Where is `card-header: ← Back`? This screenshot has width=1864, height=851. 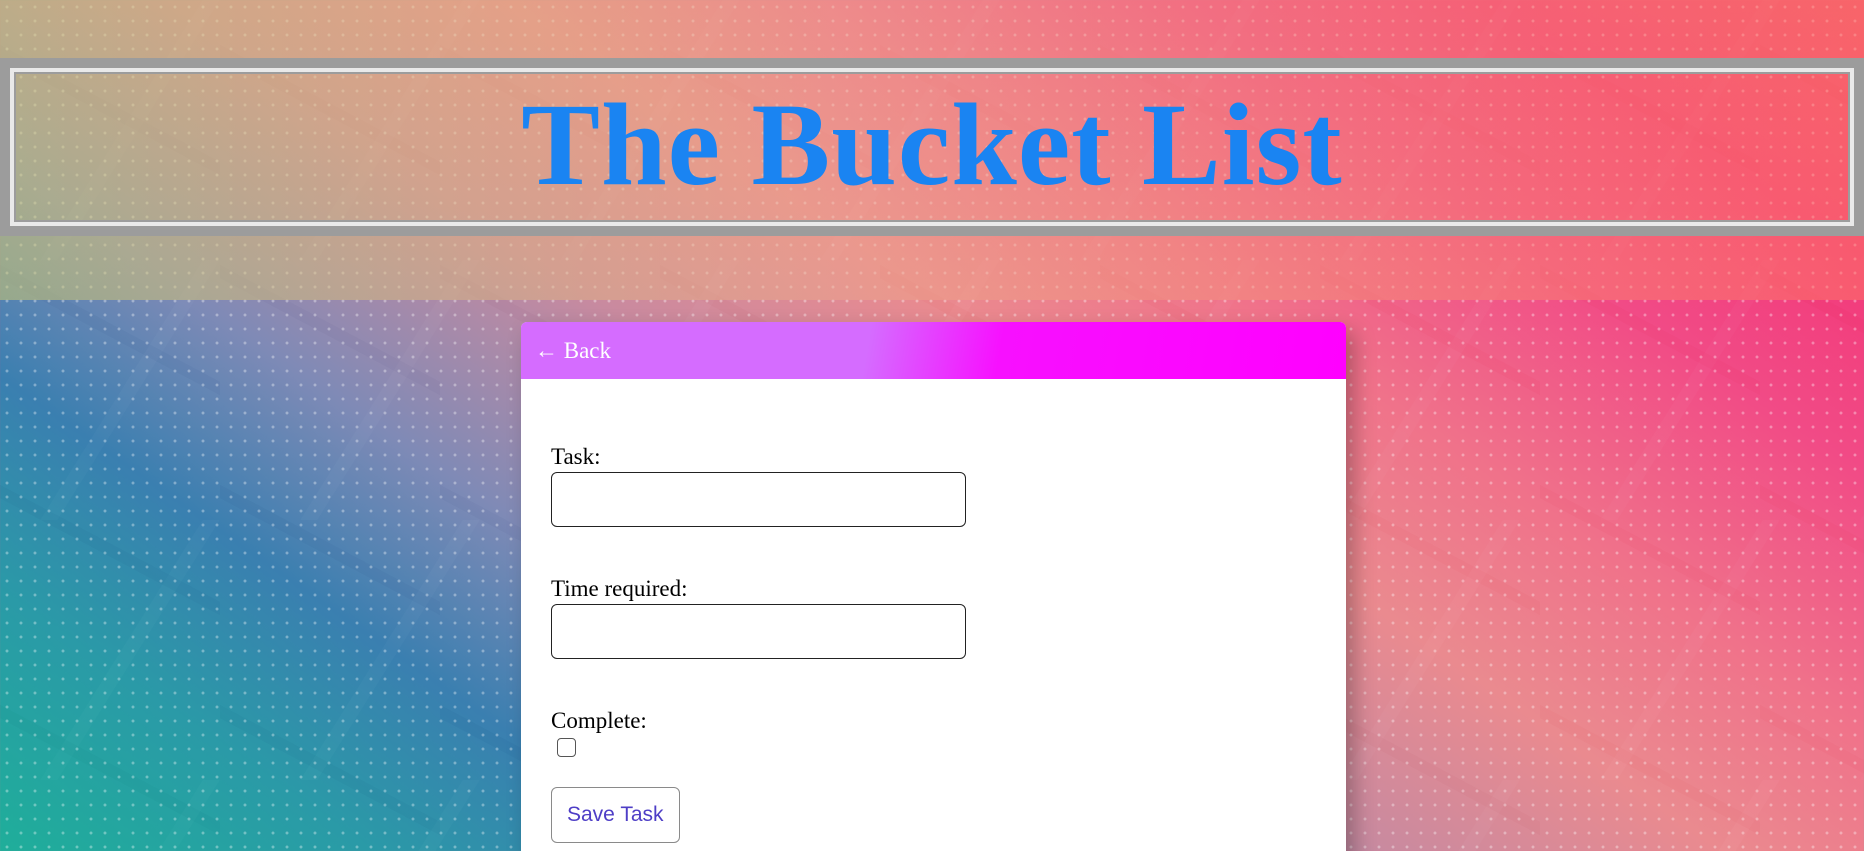 card-header: ← Back is located at coordinates (933, 350).